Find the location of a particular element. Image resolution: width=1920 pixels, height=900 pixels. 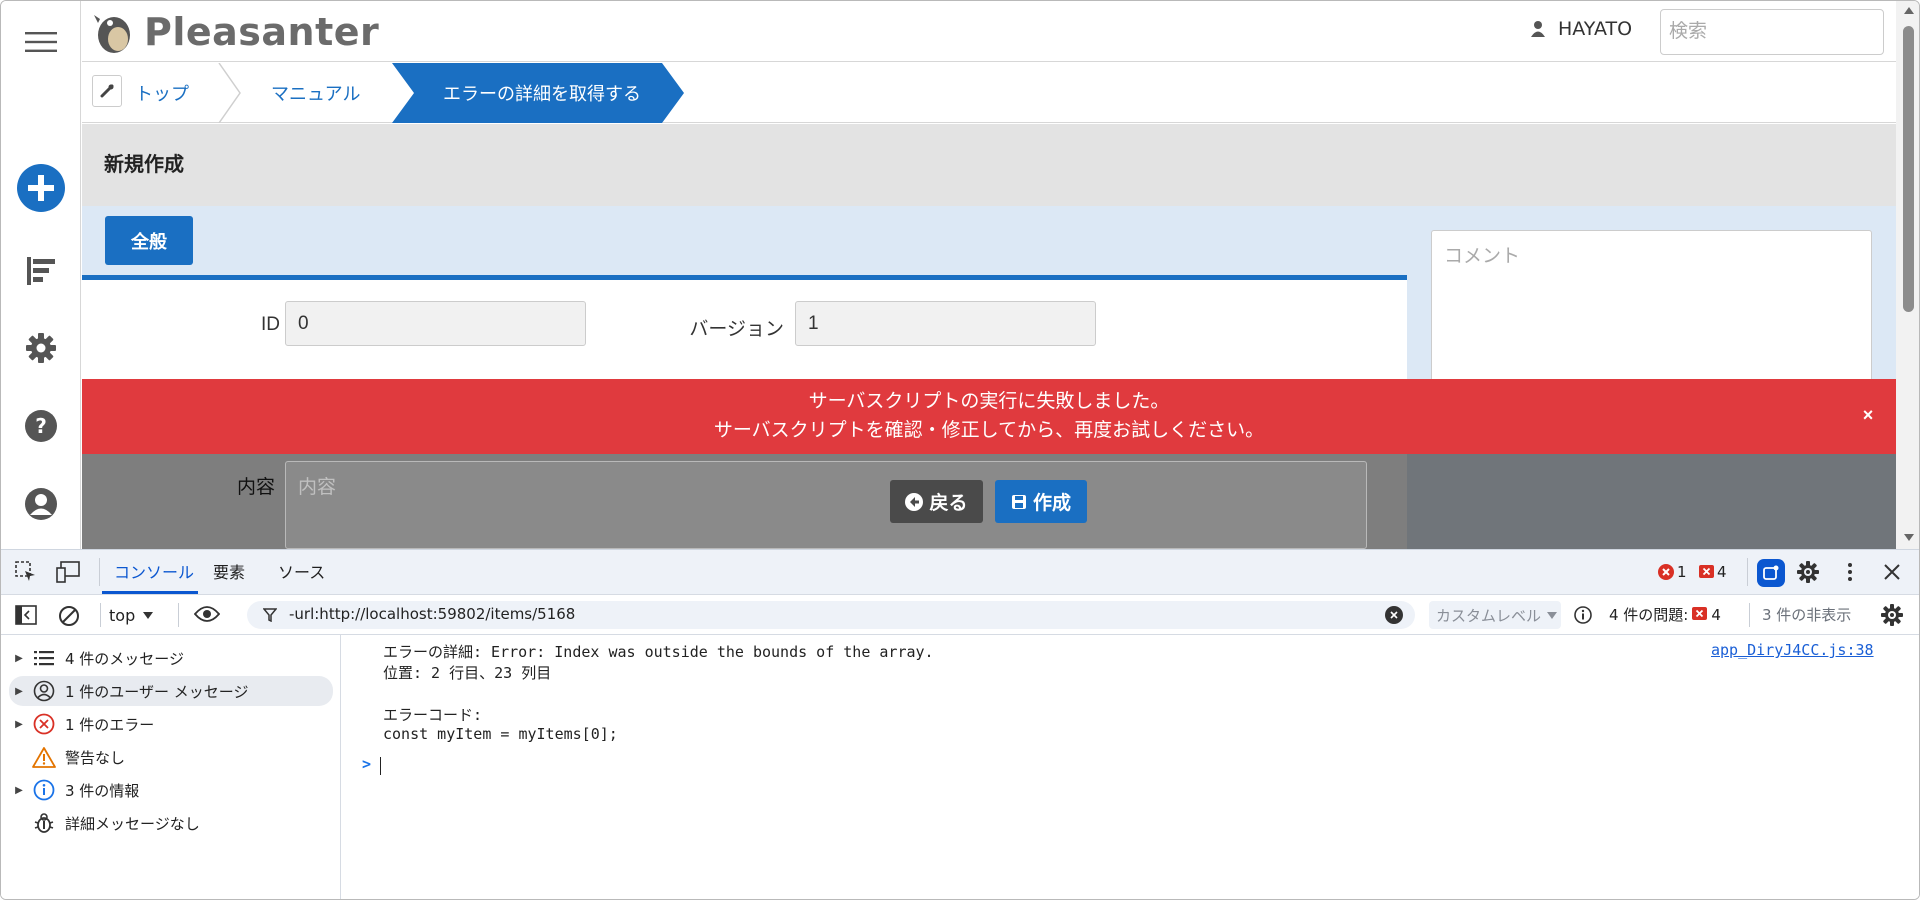

context-selector: top is located at coordinates (131, 615).